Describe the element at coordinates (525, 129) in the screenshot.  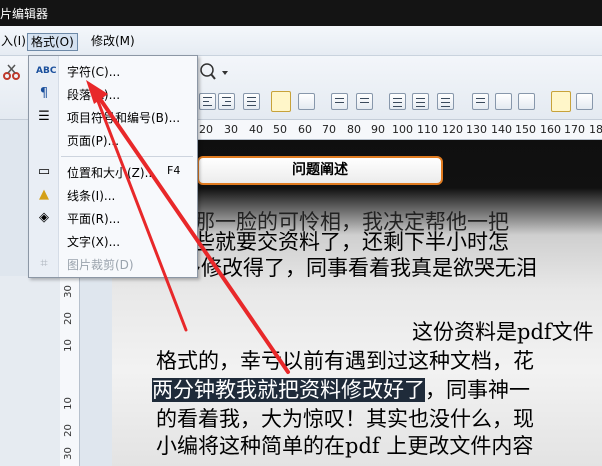
I see `ruler-tick: 150` at that location.